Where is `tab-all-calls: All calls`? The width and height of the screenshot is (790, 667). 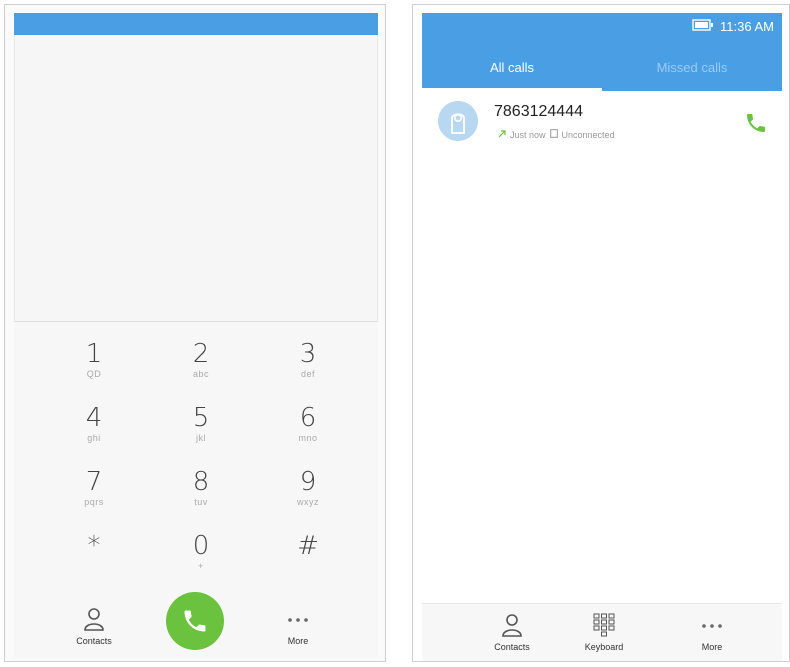 tab-all-calls: All calls is located at coordinates (512, 74).